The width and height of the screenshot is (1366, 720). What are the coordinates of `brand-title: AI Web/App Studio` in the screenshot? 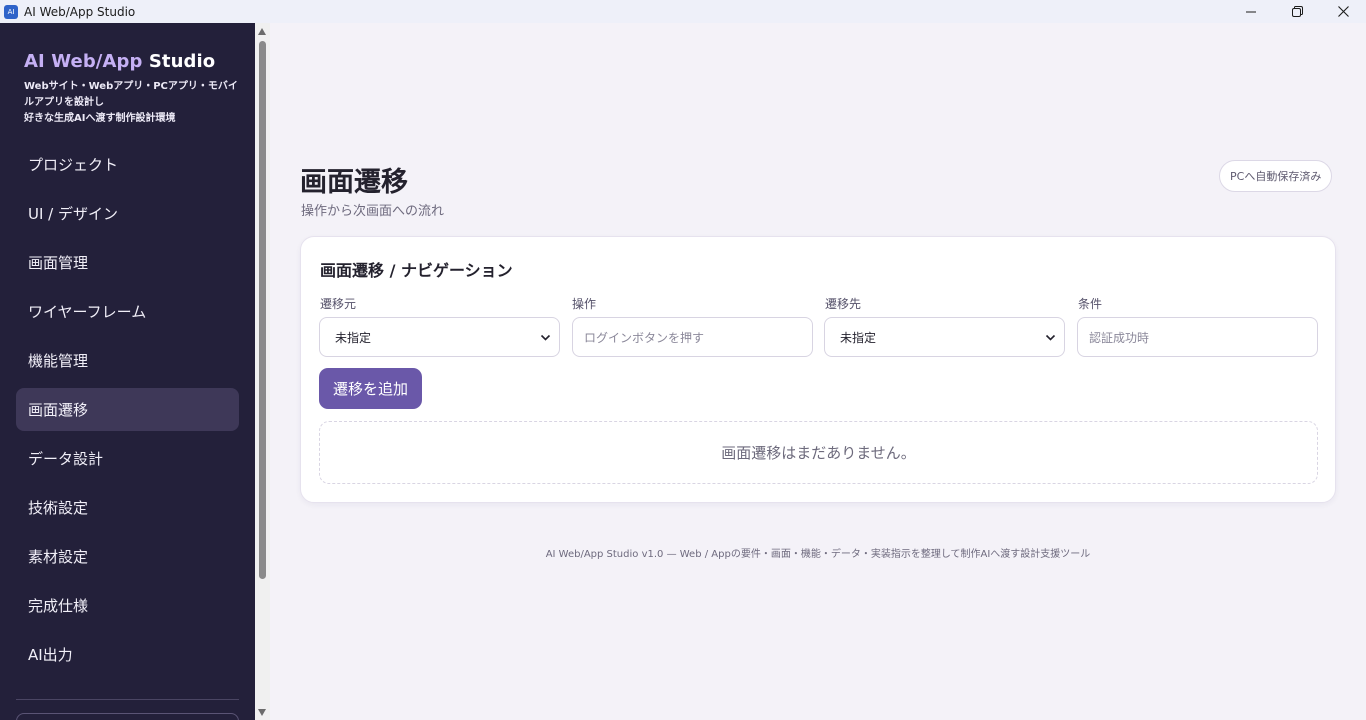 It's located at (119, 61).